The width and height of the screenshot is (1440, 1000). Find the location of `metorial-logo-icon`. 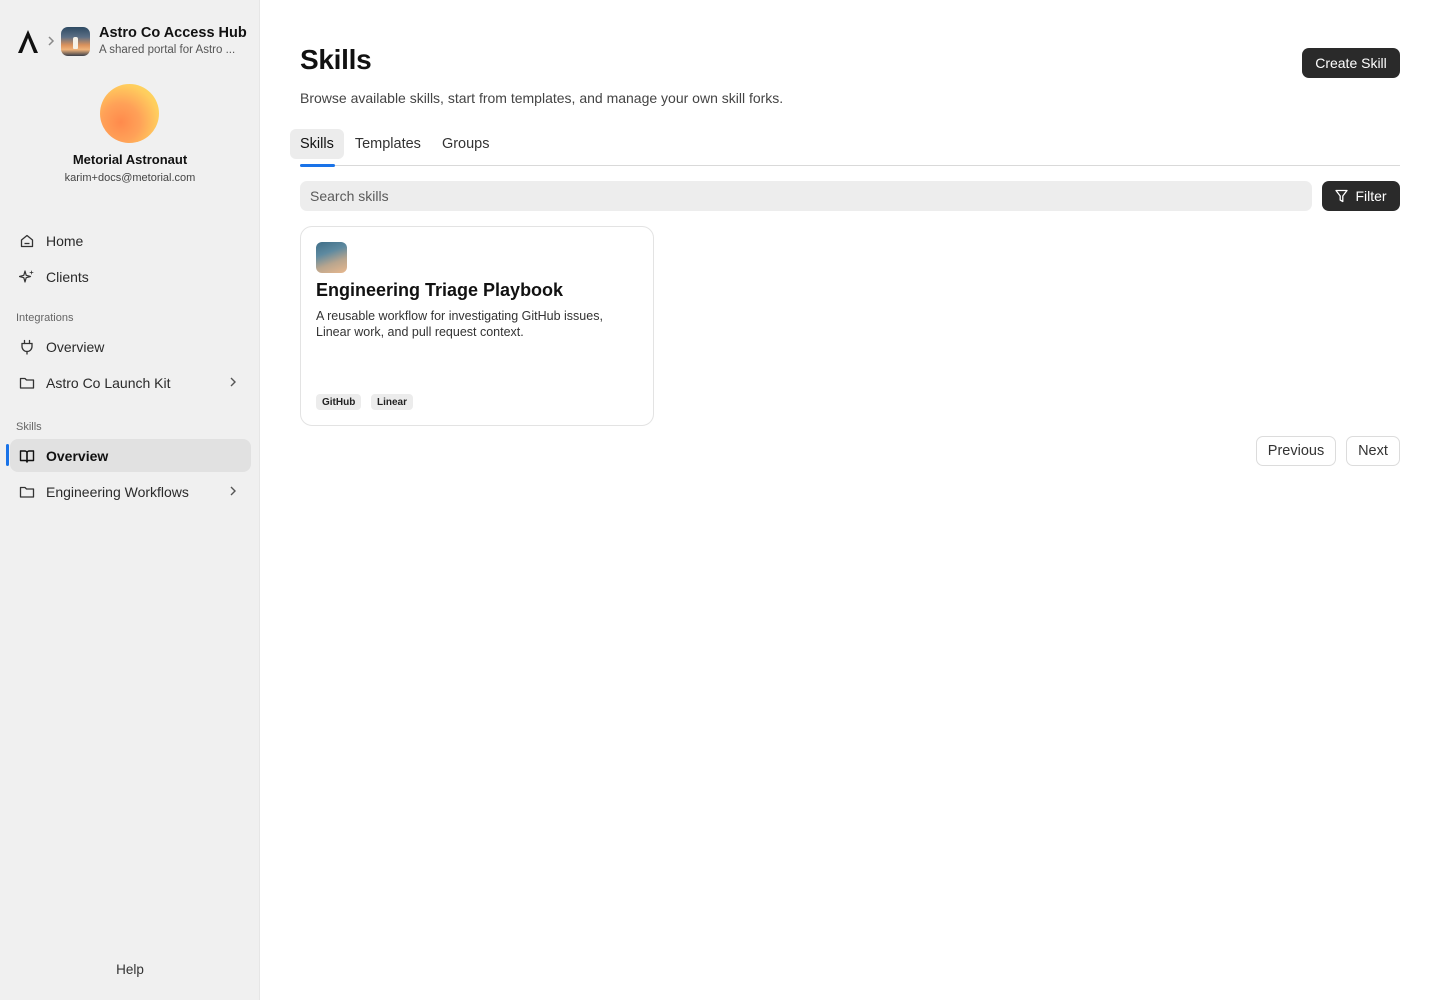

metorial-logo-icon is located at coordinates (28, 41).